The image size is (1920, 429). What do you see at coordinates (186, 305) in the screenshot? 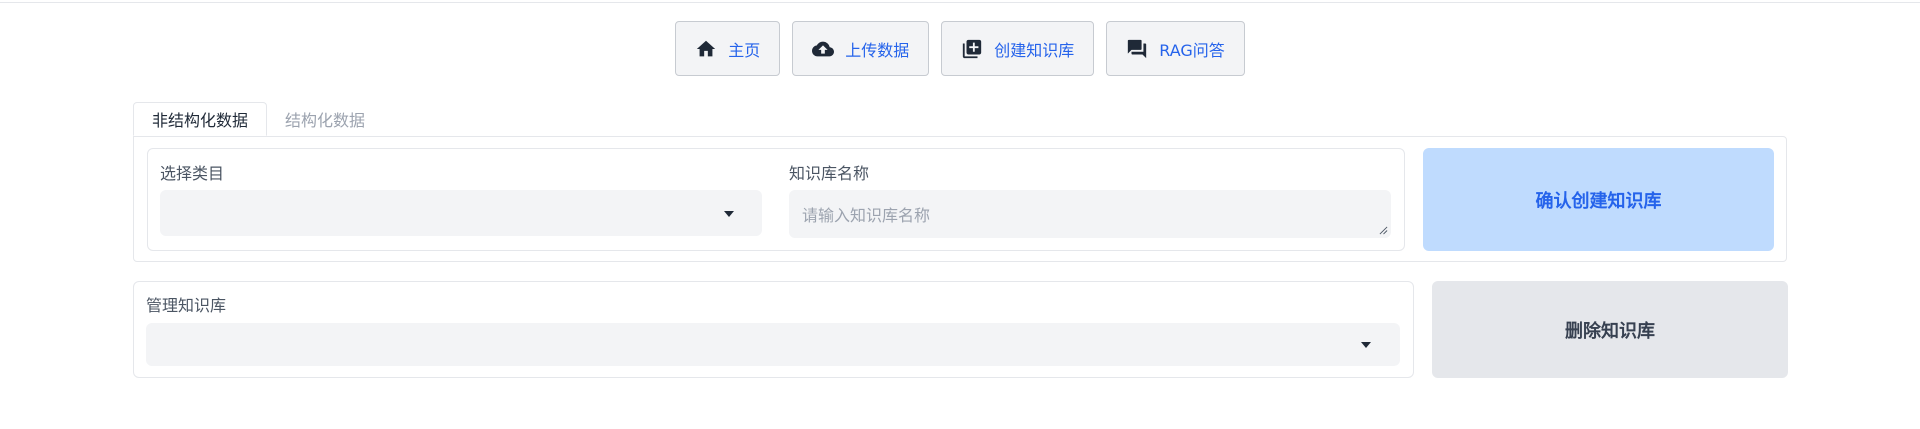
I see `manage-kb-label: 管理知识库` at bounding box center [186, 305].